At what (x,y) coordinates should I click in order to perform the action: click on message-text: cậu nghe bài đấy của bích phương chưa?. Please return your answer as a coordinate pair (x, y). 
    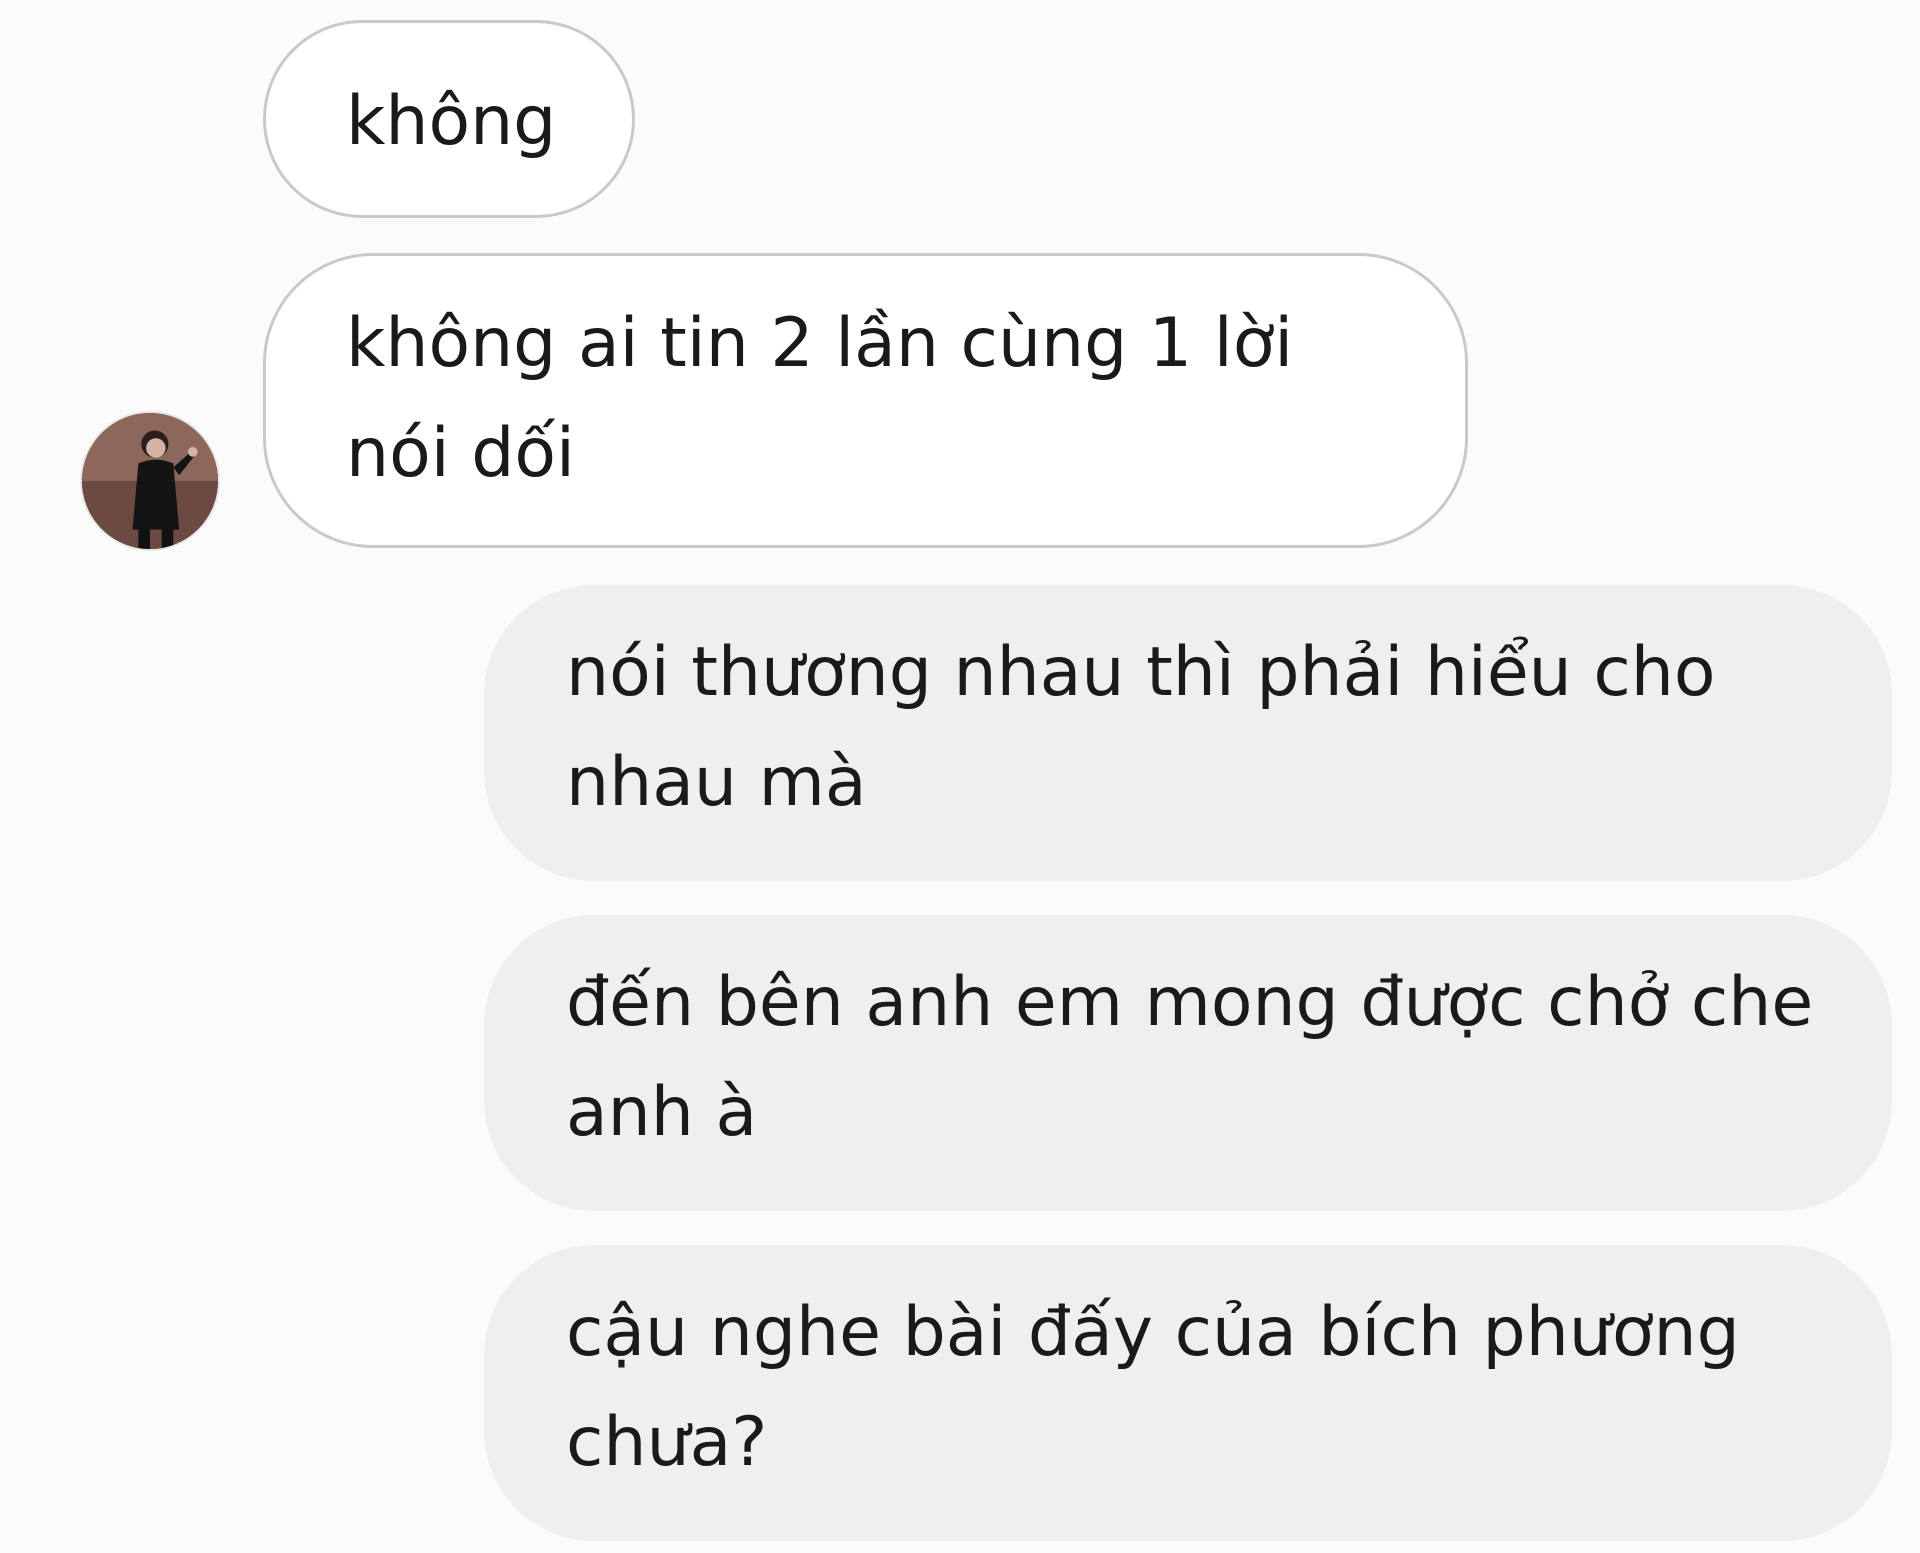
    Looking at the image, I should click on (1153, 1387).